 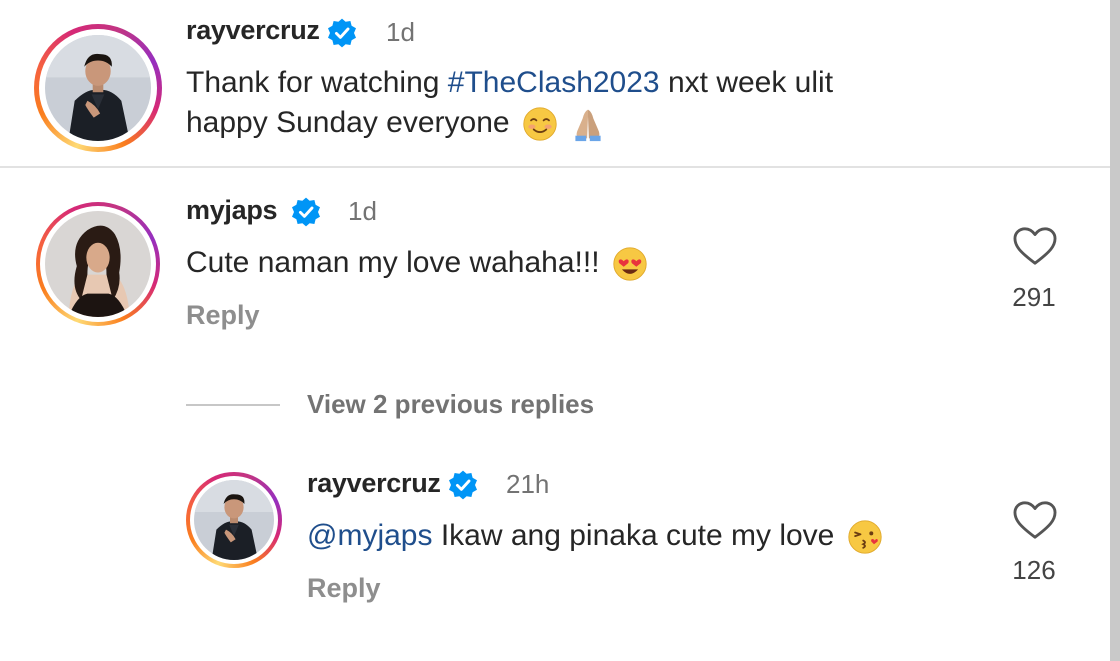 I want to click on smiling-blush-emoji, so click(x=540, y=124).